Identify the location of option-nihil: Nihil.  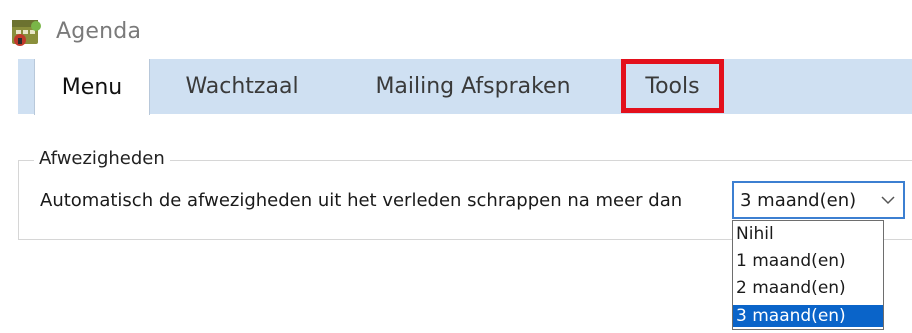
(808, 234).